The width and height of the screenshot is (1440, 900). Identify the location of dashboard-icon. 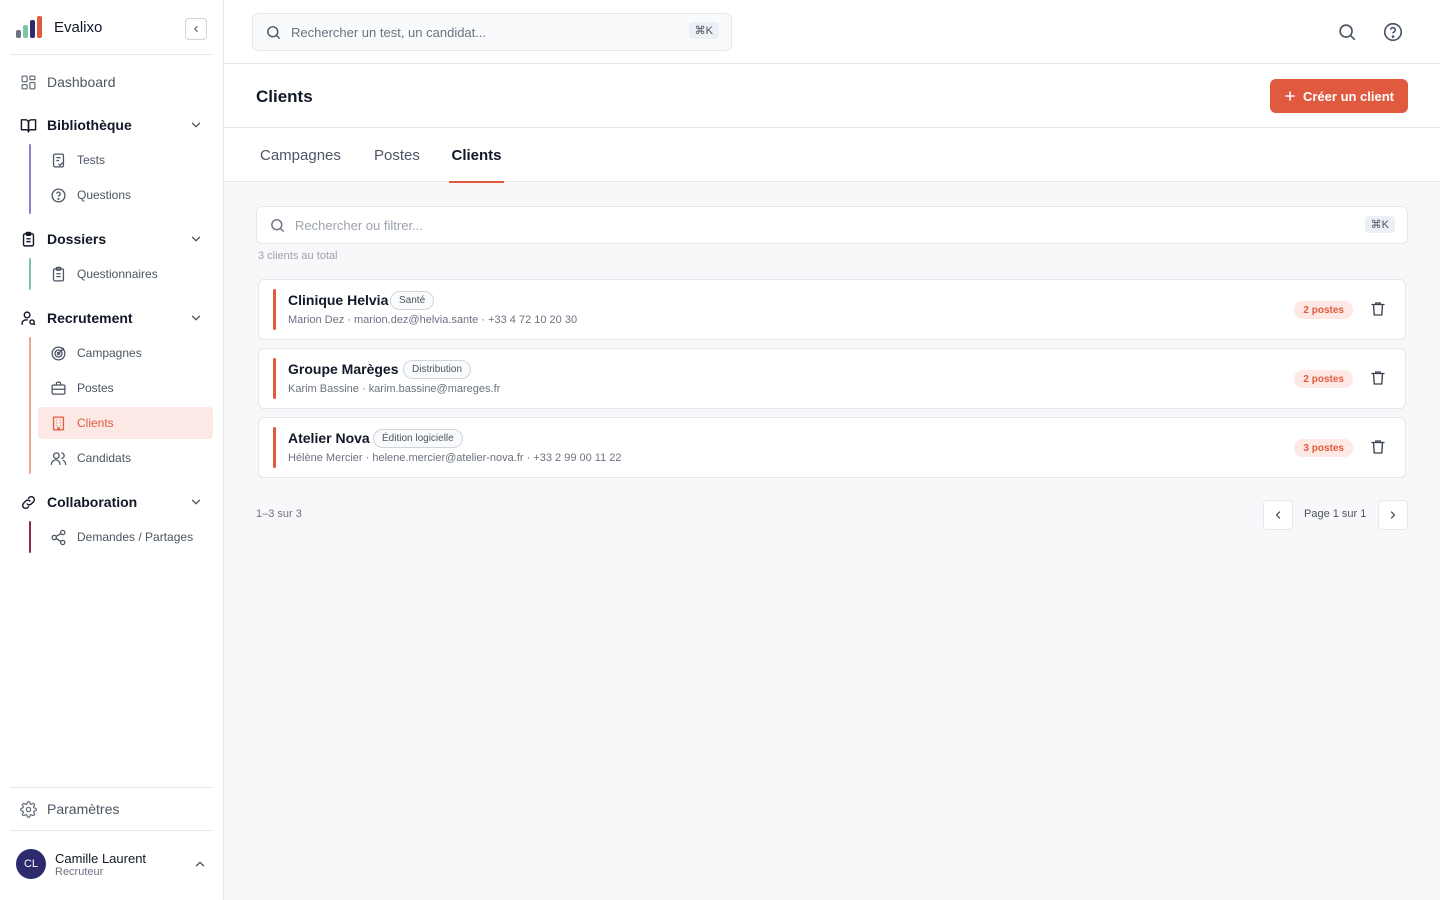
(28, 82).